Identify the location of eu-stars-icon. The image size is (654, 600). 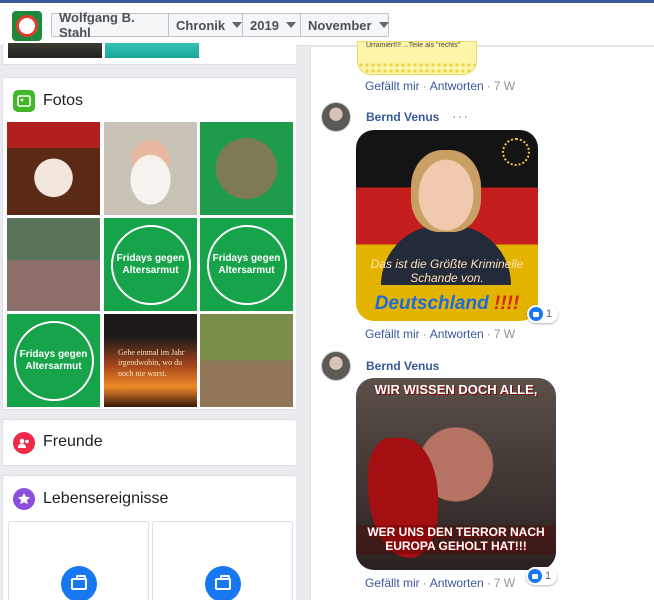
(516, 152).